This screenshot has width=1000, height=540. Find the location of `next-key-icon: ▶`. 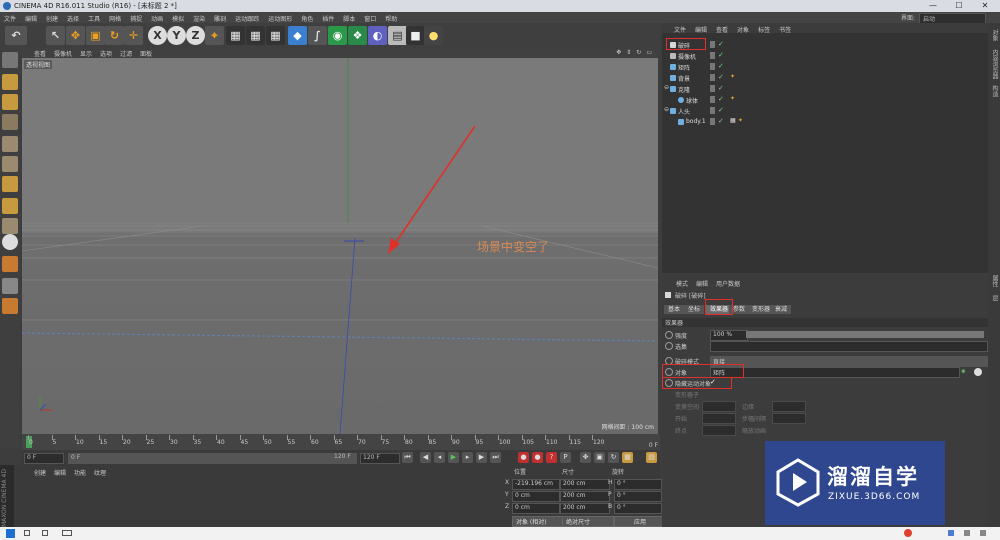

next-key-icon: ▶ is located at coordinates (481, 457).